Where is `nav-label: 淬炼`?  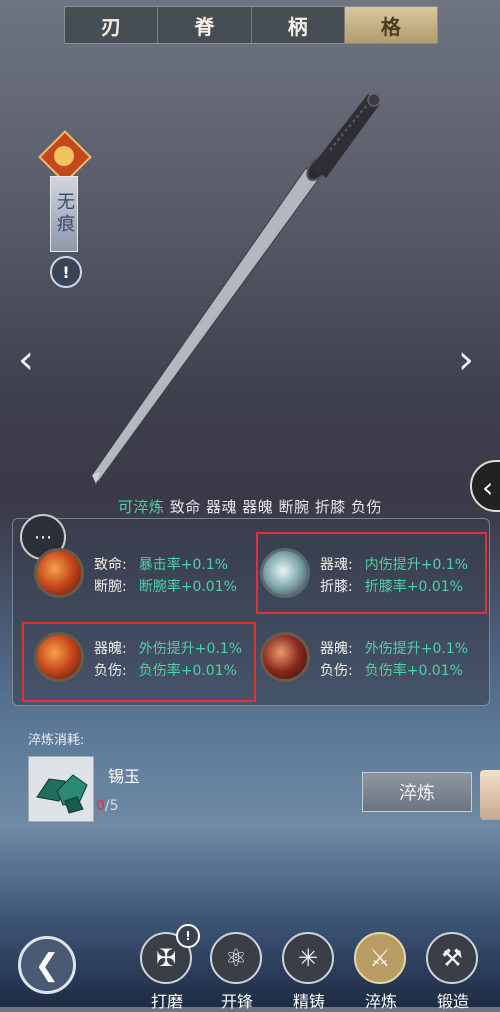 nav-label: 淬炼 is located at coordinates (380, 1001).